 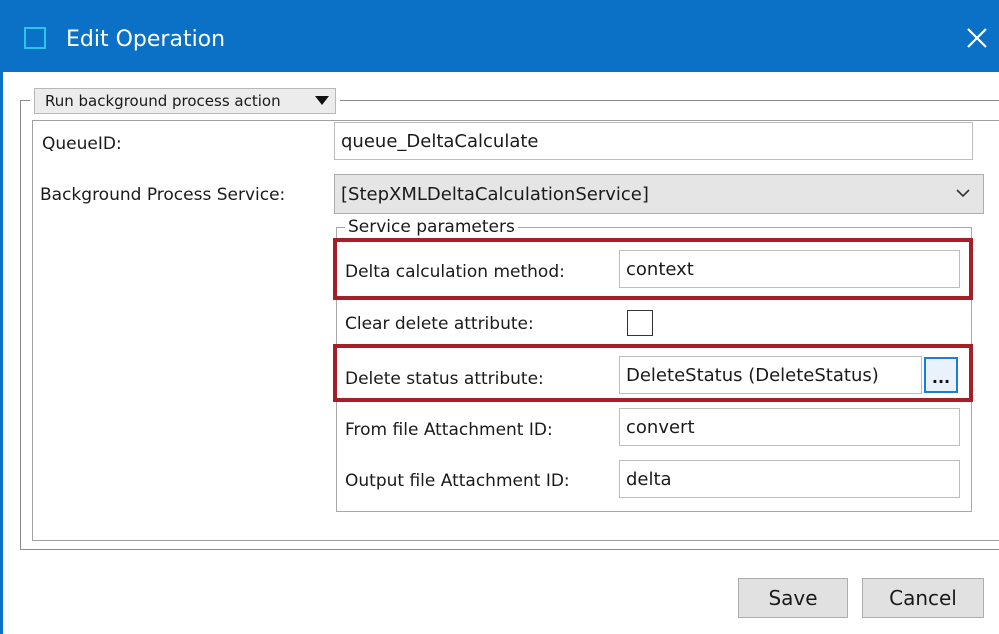 I want to click on title-bar: Edit Operation, so click(x=499, y=36).